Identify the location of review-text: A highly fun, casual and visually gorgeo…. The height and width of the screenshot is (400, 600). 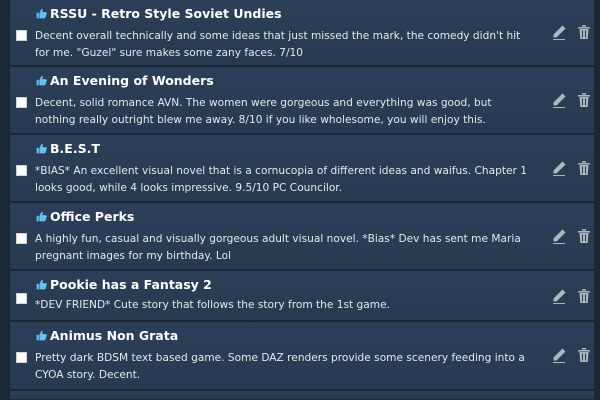
(278, 247).